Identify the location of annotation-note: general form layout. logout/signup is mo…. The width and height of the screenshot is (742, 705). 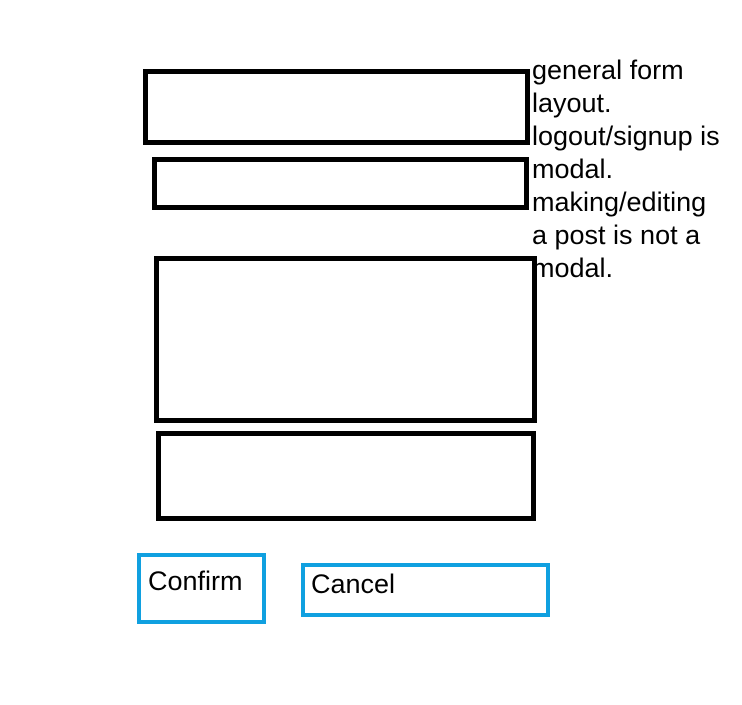
(636, 169).